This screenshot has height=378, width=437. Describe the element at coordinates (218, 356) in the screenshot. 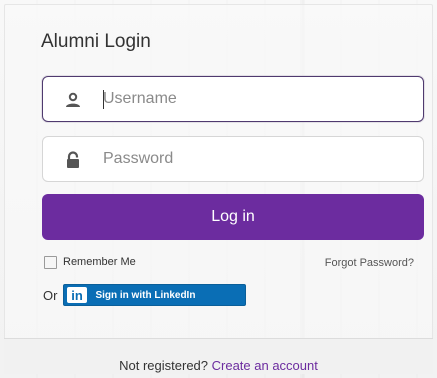

I see `signup-footer: Not registered? Create an account` at that location.